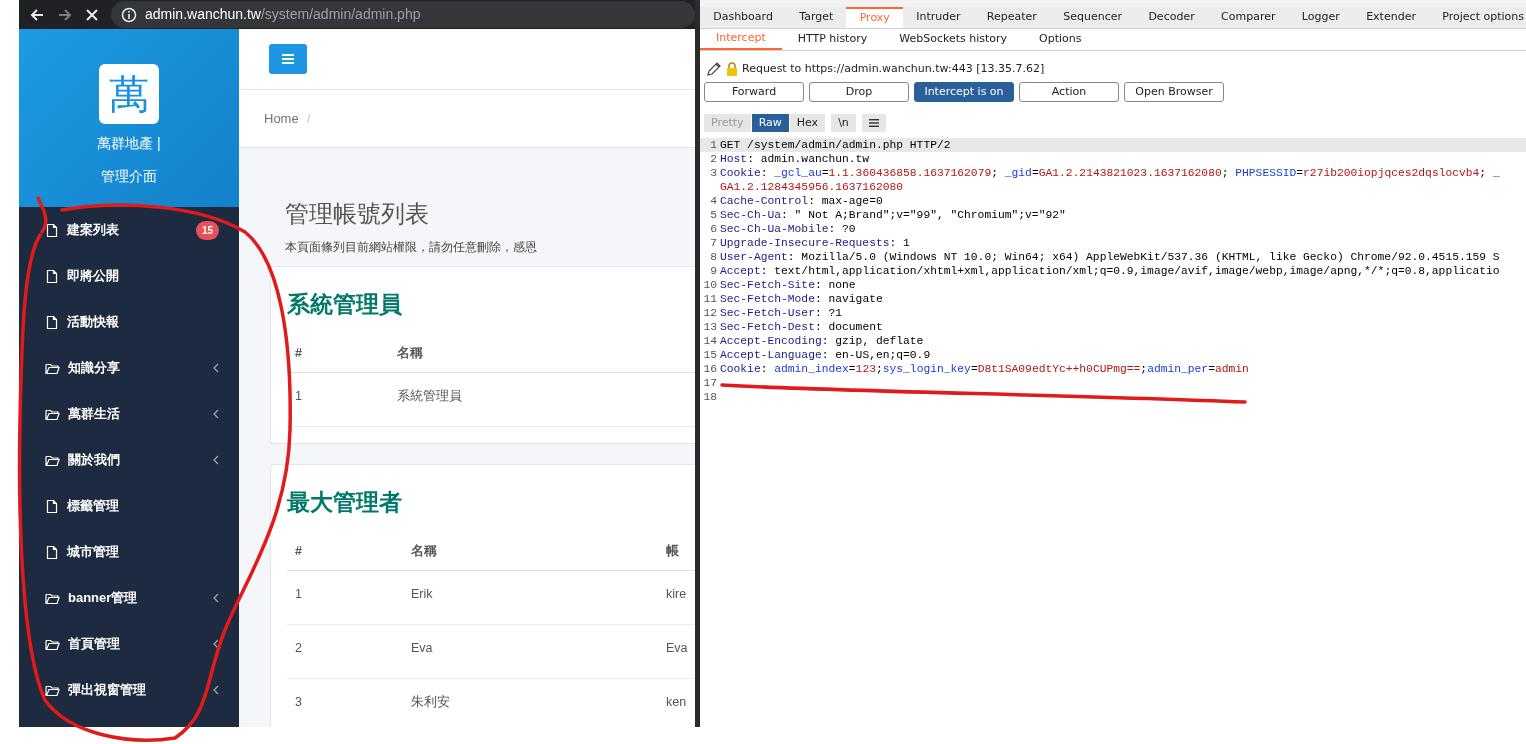  Describe the element at coordinates (713, 243) in the screenshot. I see `line-number: 7` at that location.